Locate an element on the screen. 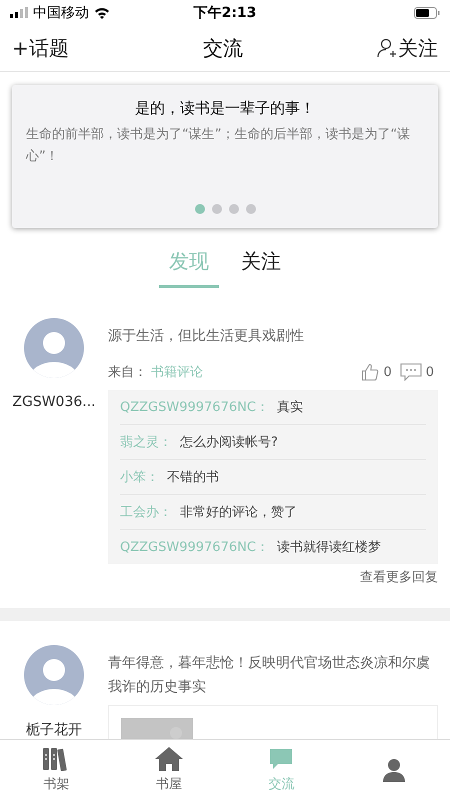  person-icon is located at coordinates (394, 770).